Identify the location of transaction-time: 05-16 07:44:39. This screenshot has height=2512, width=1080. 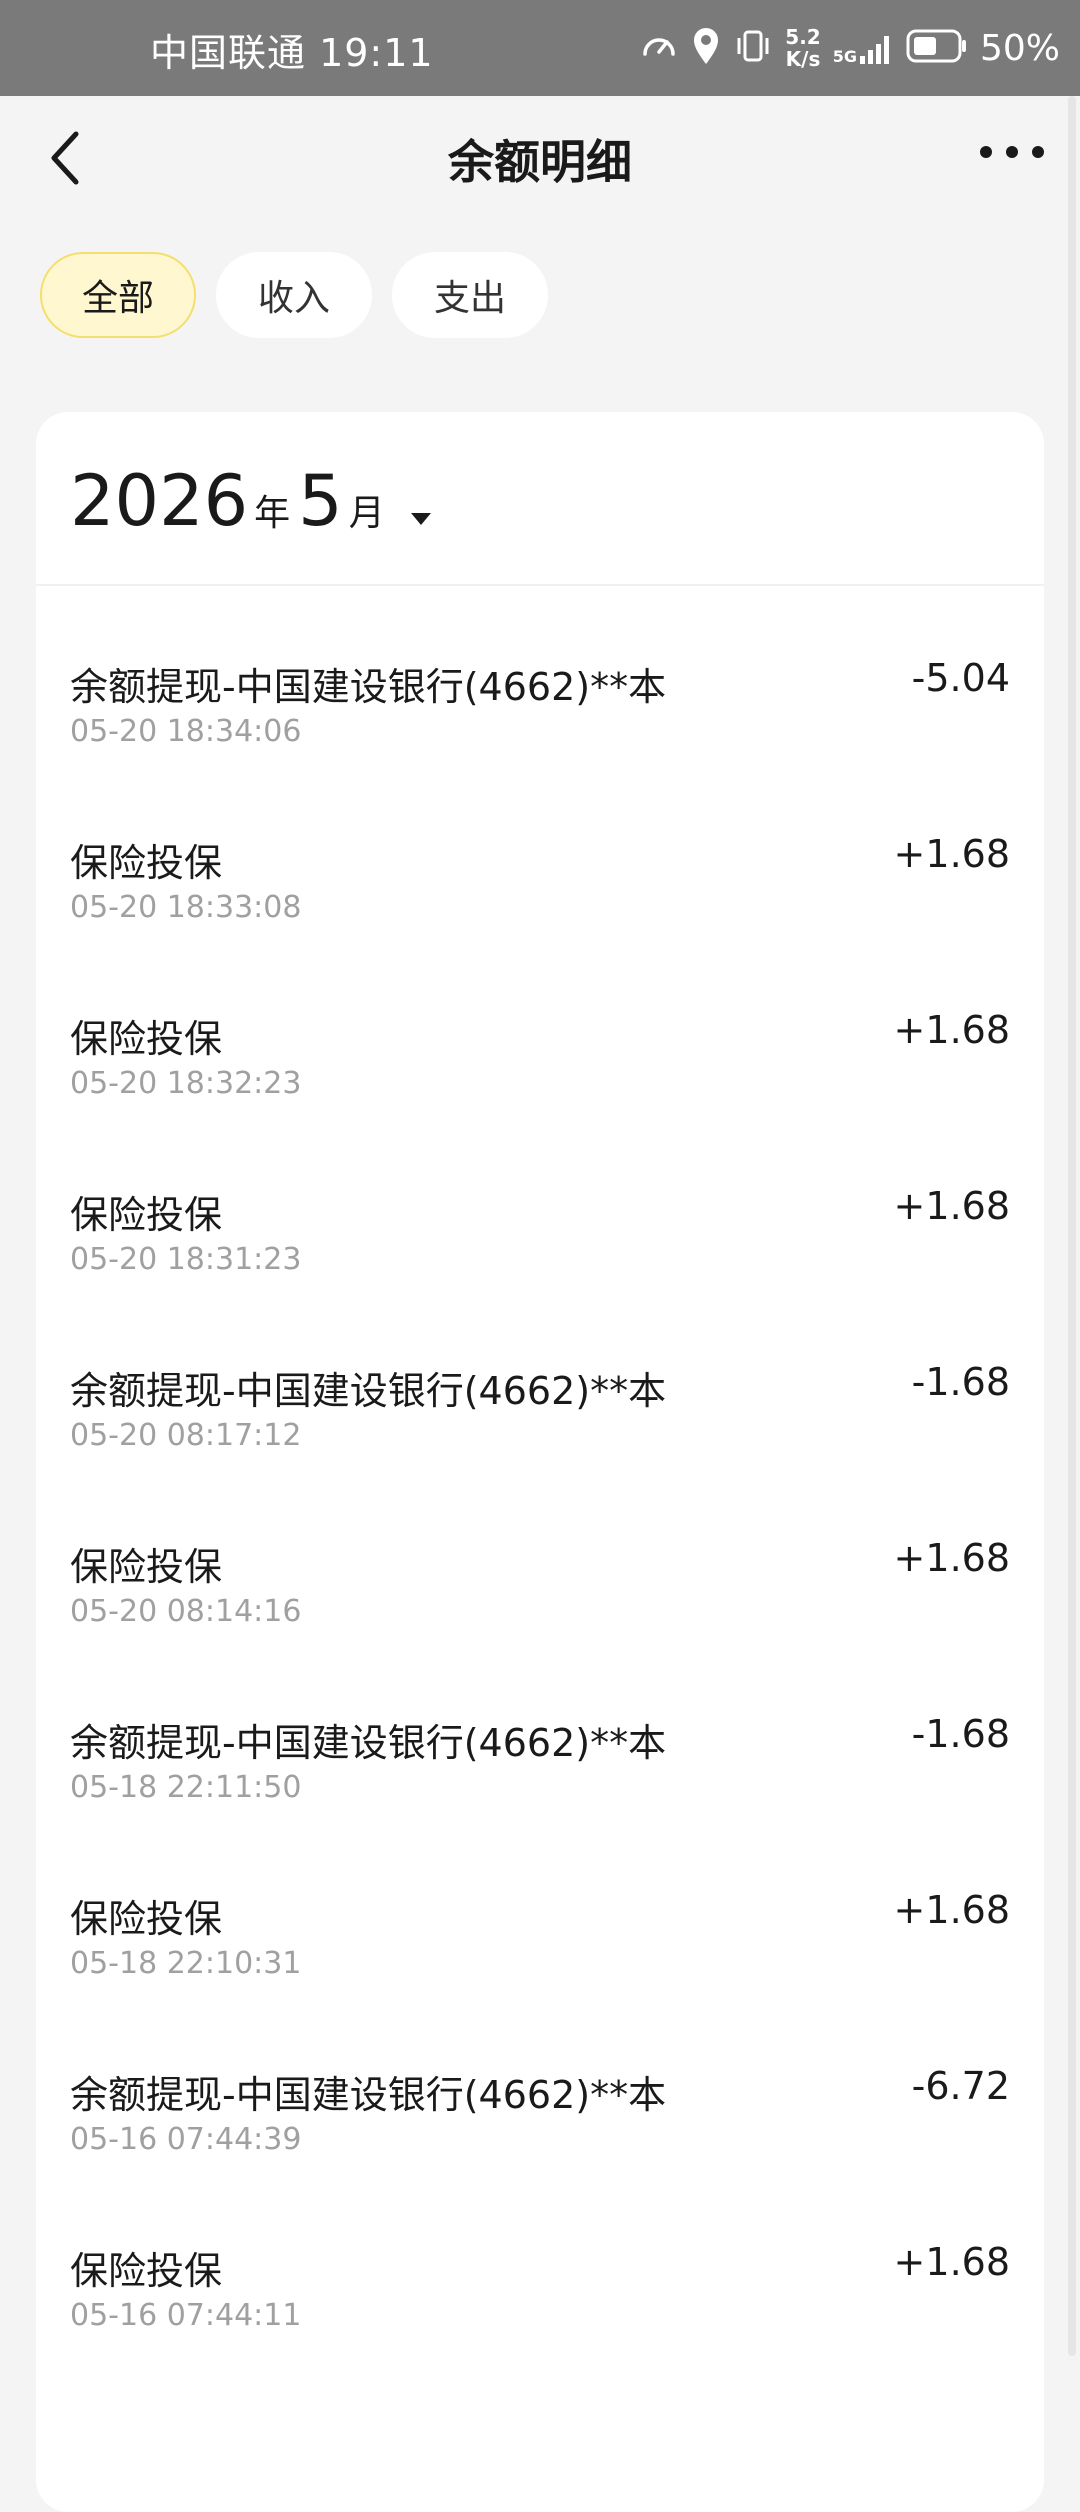
(186, 2139).